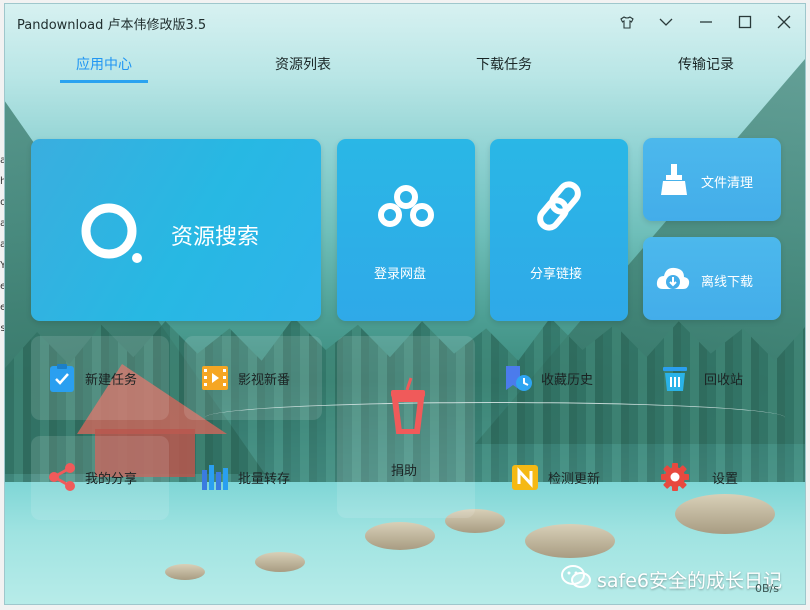 Image resolution: width=810 pixels, height=610 pixels. Describe the element at coordinates (724, 380) in the screenshot. I see `recycle-label: 回收站` at that location.